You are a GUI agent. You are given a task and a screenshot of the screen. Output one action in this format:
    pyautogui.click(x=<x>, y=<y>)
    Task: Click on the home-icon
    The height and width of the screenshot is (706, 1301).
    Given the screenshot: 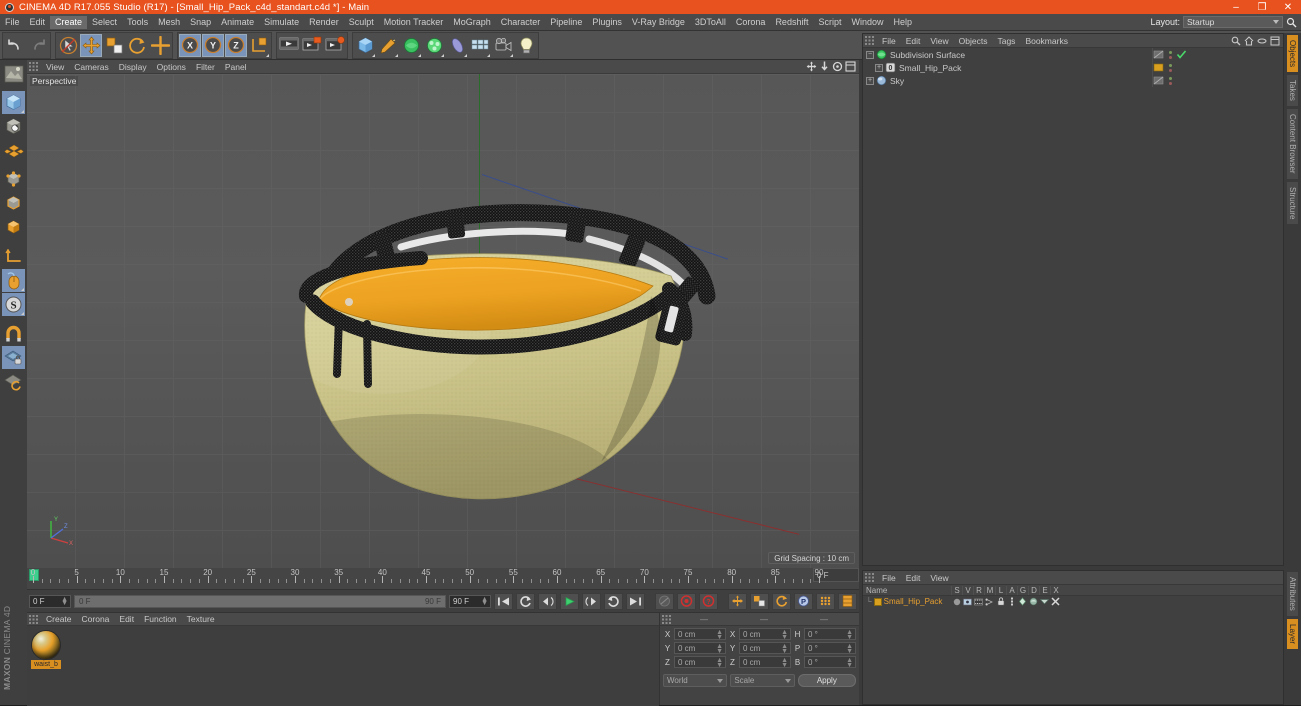 What is the action you would take?
    pyautogui.click(x=1249, y=41)
    